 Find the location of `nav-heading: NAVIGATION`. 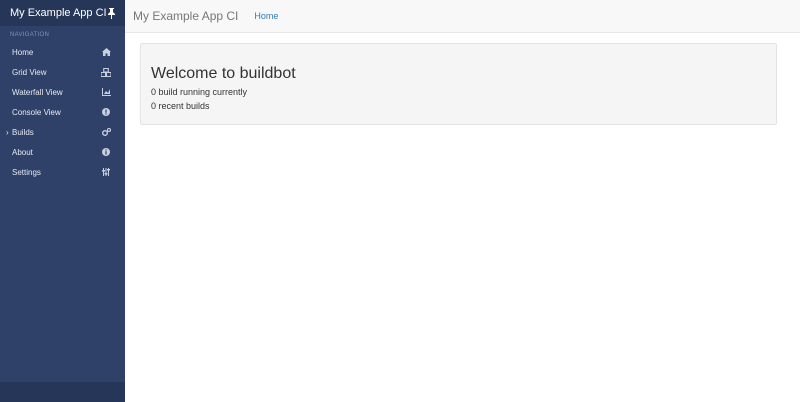

nav-heading: NAVIGATION is located at coordinates (30, 35).